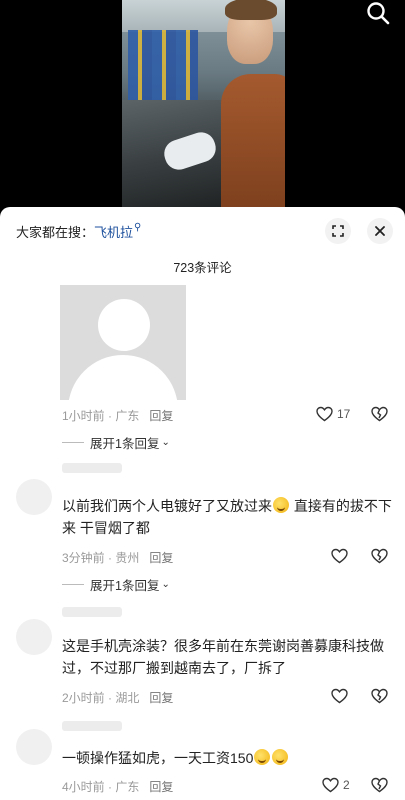 The image size is (405, 800). Describe the element at coordinates (55, 232) in the screenshot. I see `everyone-search-label: 大家都在搜：` at that location.